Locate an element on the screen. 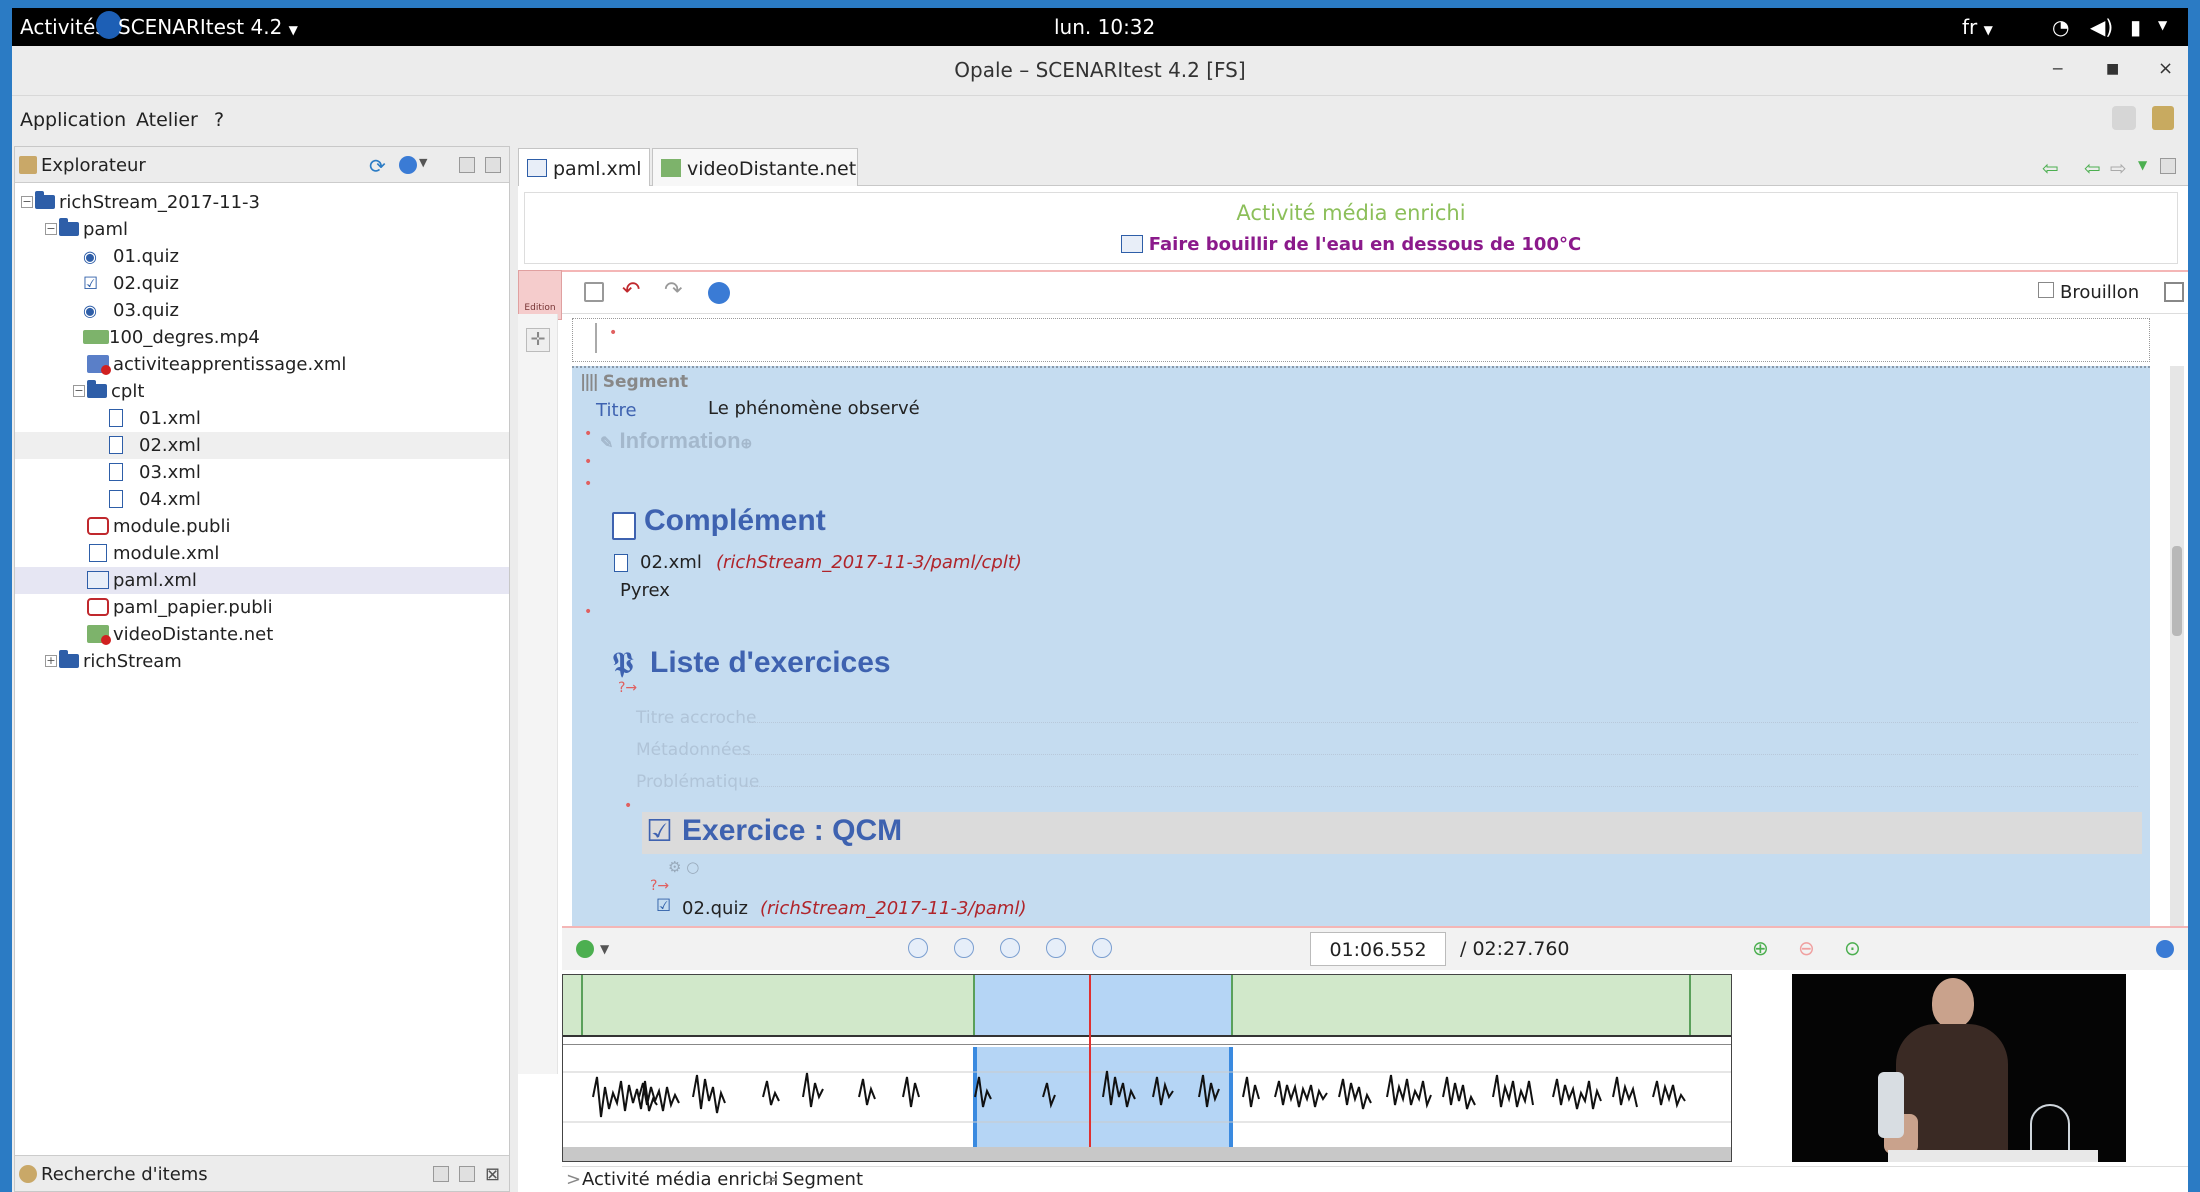 Image resolution: width=2200 pixels, height=1192 pixels. tree-item-01-quiz: ◉ 01.quiz is located at coordinates (262, 256).